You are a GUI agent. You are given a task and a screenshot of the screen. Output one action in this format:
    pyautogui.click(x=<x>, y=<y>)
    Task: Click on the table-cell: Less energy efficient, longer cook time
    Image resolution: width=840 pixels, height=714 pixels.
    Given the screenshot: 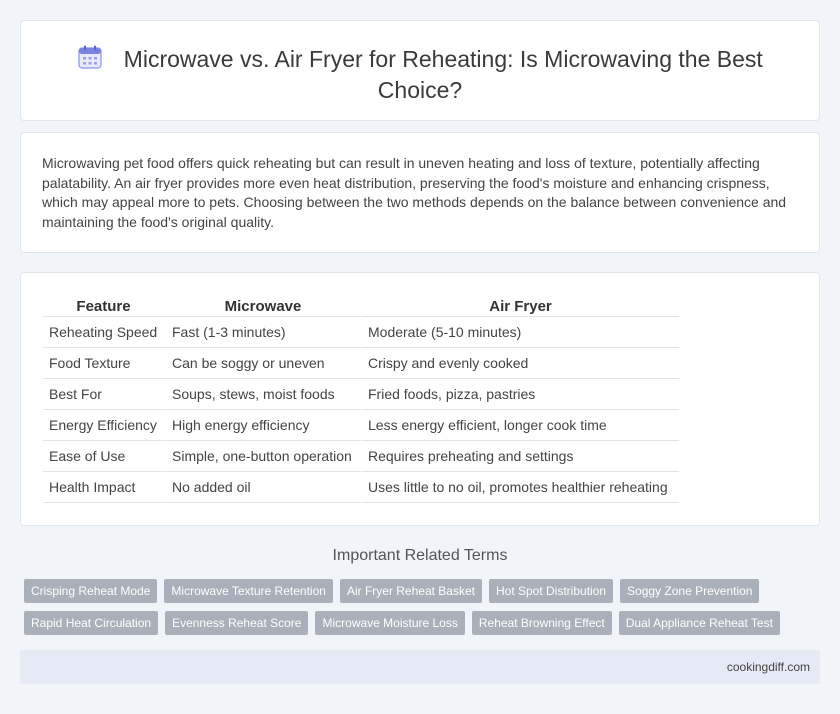 What is the action you would take?
    pyautogui.click(x=519, y=425)
    